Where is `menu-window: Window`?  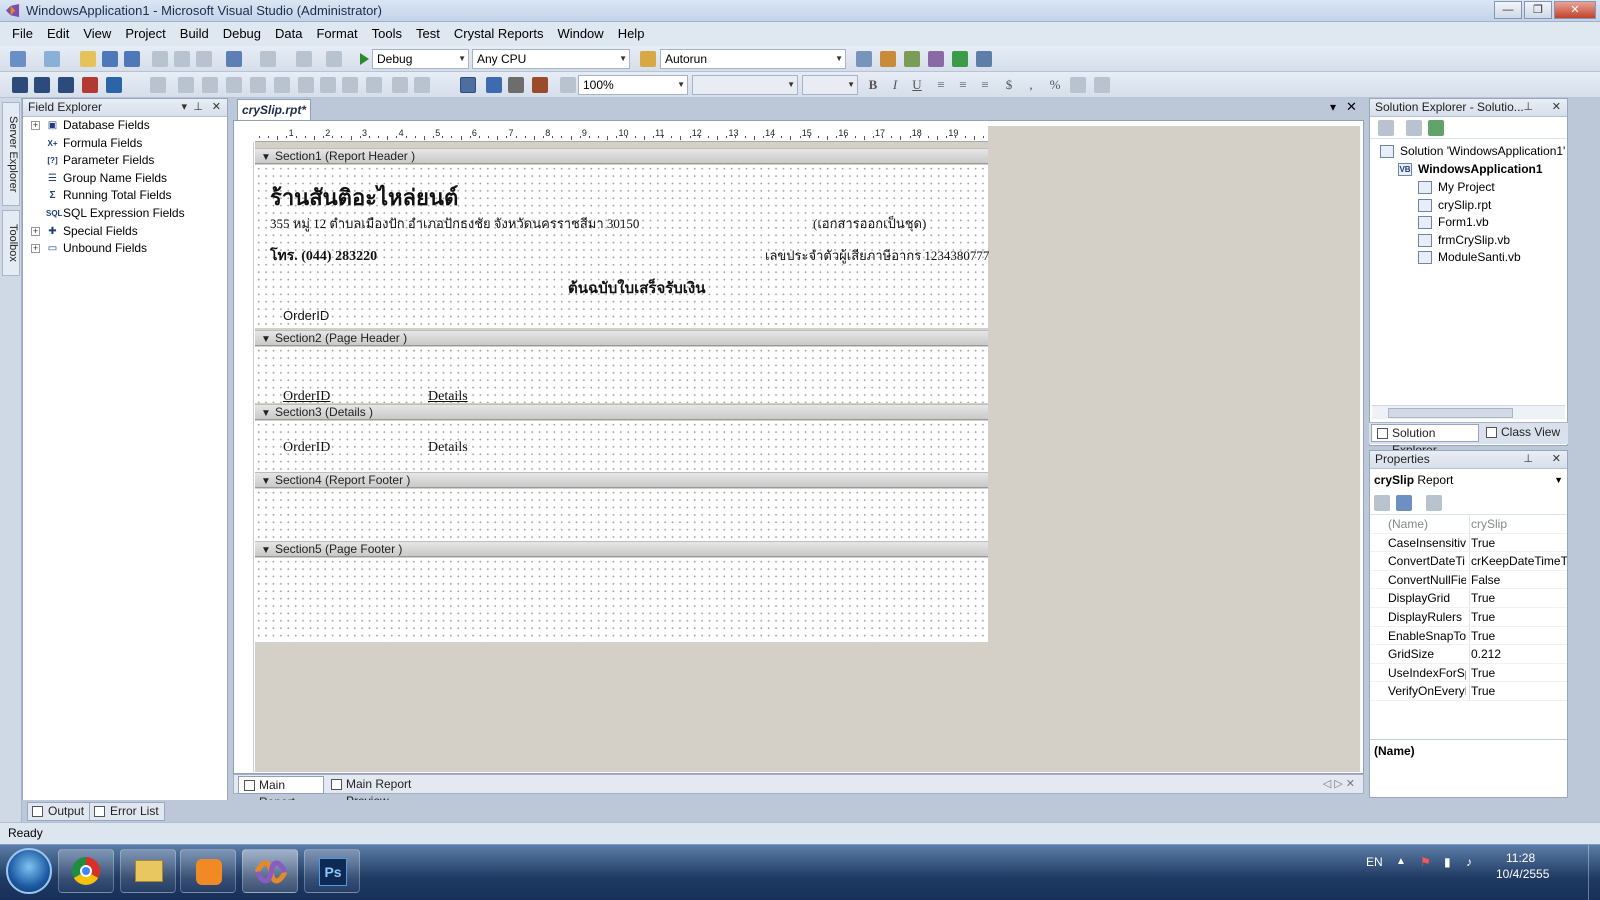 menu-window: Window is located at coordinates (580, 34).